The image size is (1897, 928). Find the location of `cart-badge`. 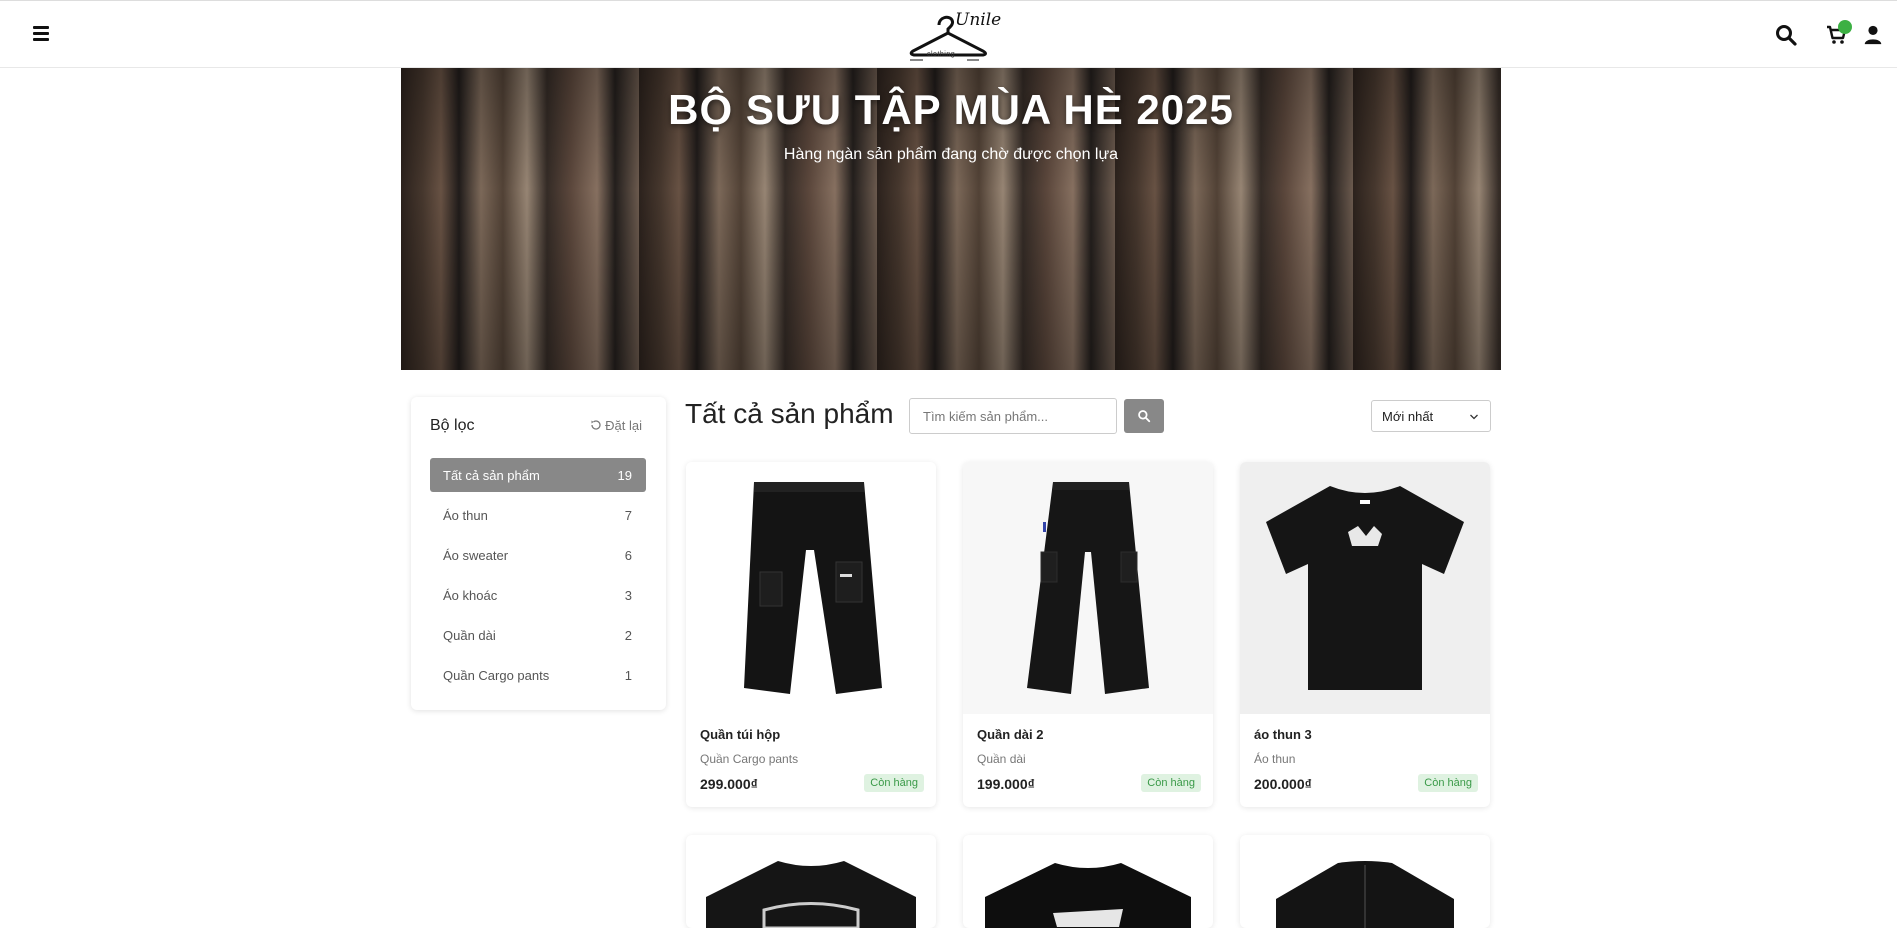

cart-badge is located at coordinates (1845, 27).